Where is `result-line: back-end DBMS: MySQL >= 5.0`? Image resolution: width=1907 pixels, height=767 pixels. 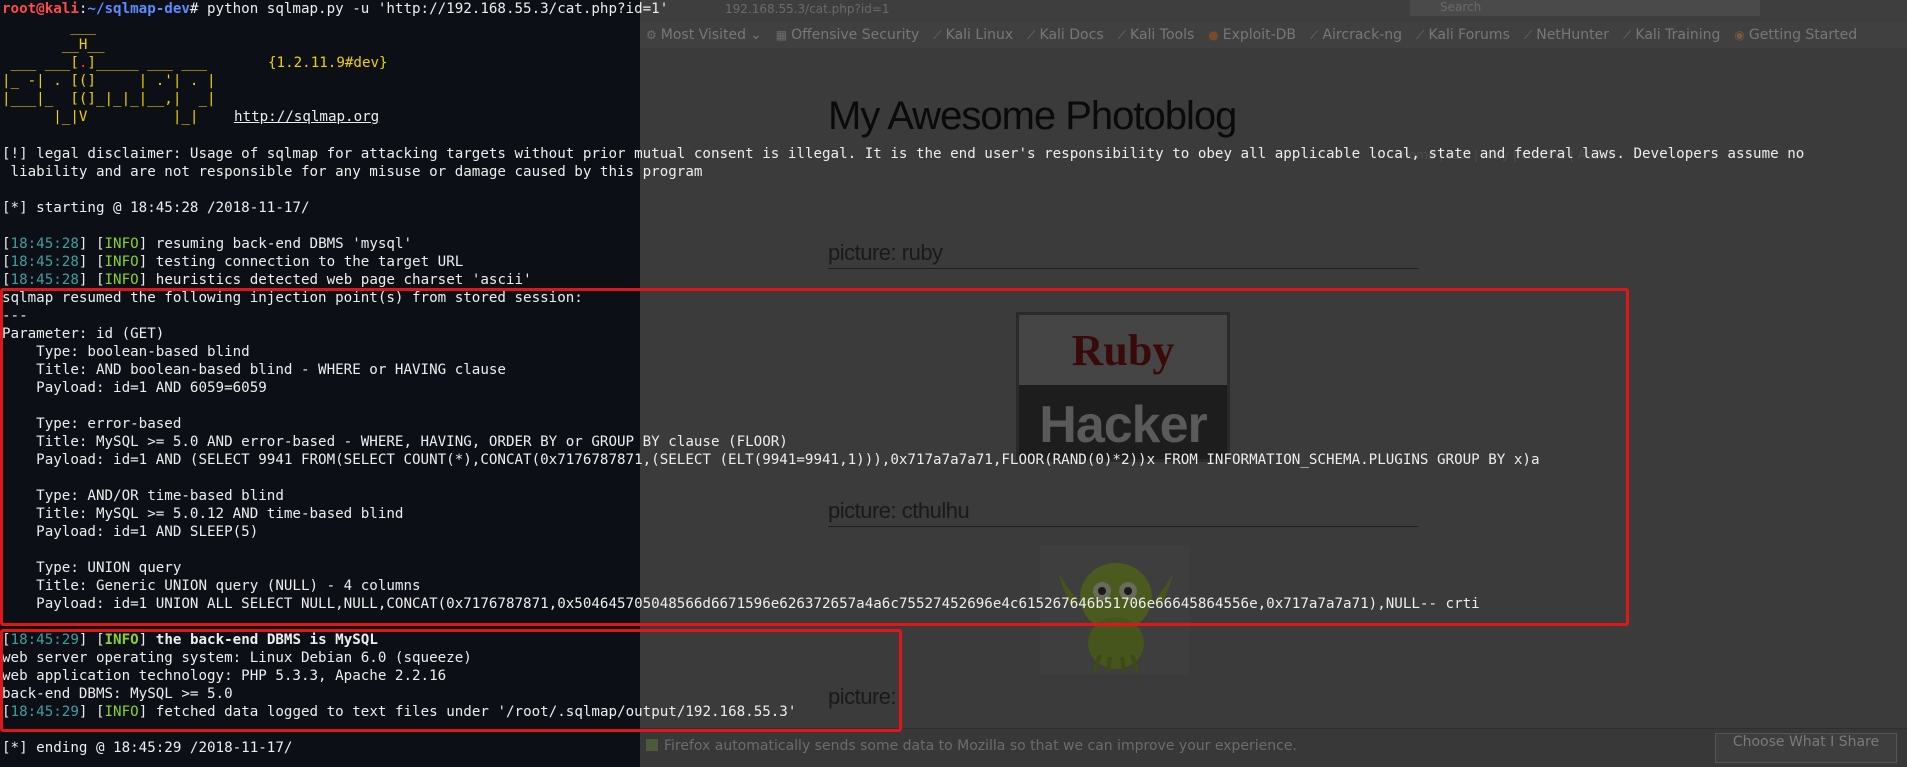
result-line: back-end DBMS: MySQL >= 5.0 is located at coordinates (117, 694).